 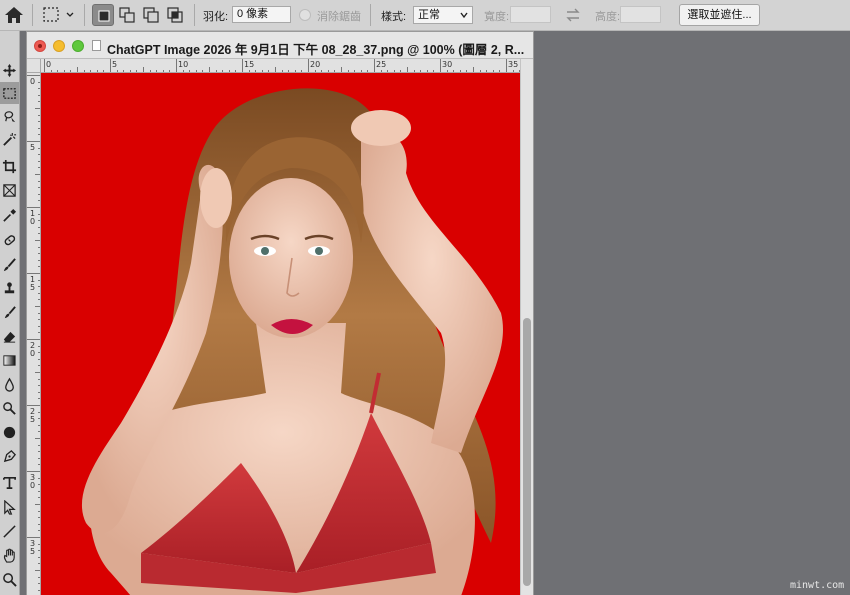 I want to click on tools-panel, so click(x=10, y=313).